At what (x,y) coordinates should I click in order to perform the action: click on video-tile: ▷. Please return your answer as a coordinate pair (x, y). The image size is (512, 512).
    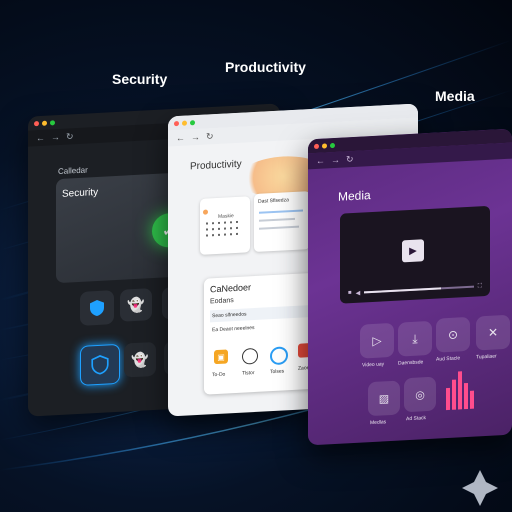
    Looking at the image, I should click on (377, 340).